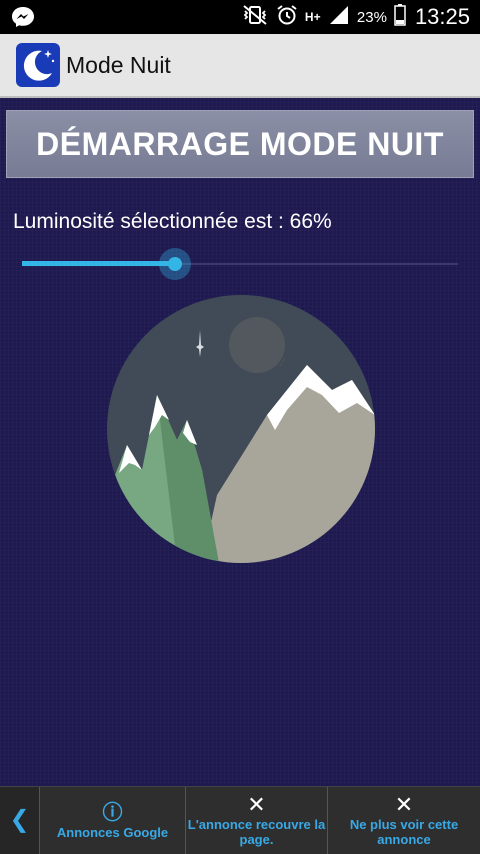  I want to click on hide-ad-button: ✕ Ne plus voir cette annonce, so click(403, 820).